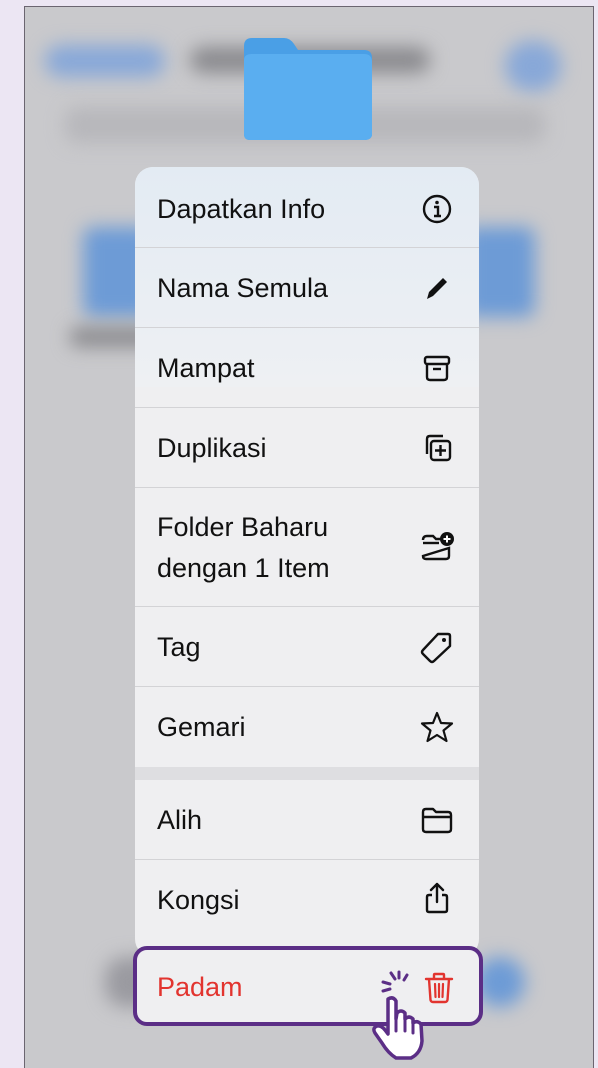 This screenshot has height=1068, width=598. I want to click on menu-item-favorite: Gemari, so click(307, 727).